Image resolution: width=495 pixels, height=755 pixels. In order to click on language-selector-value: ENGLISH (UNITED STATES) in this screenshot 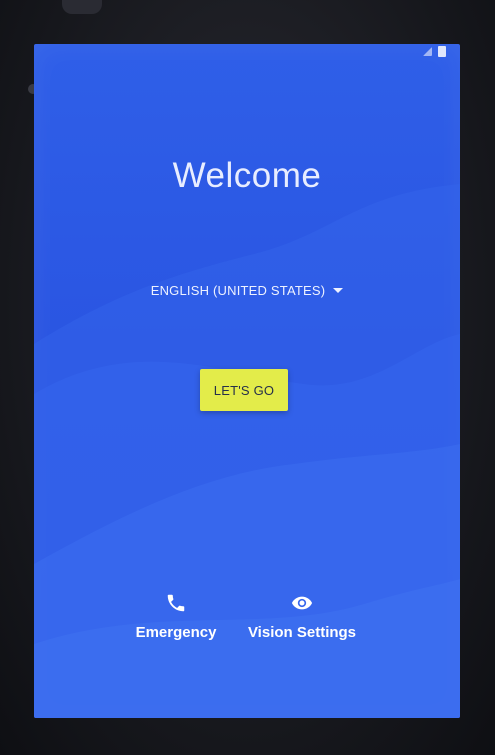, I will do `click(238, 291)`.